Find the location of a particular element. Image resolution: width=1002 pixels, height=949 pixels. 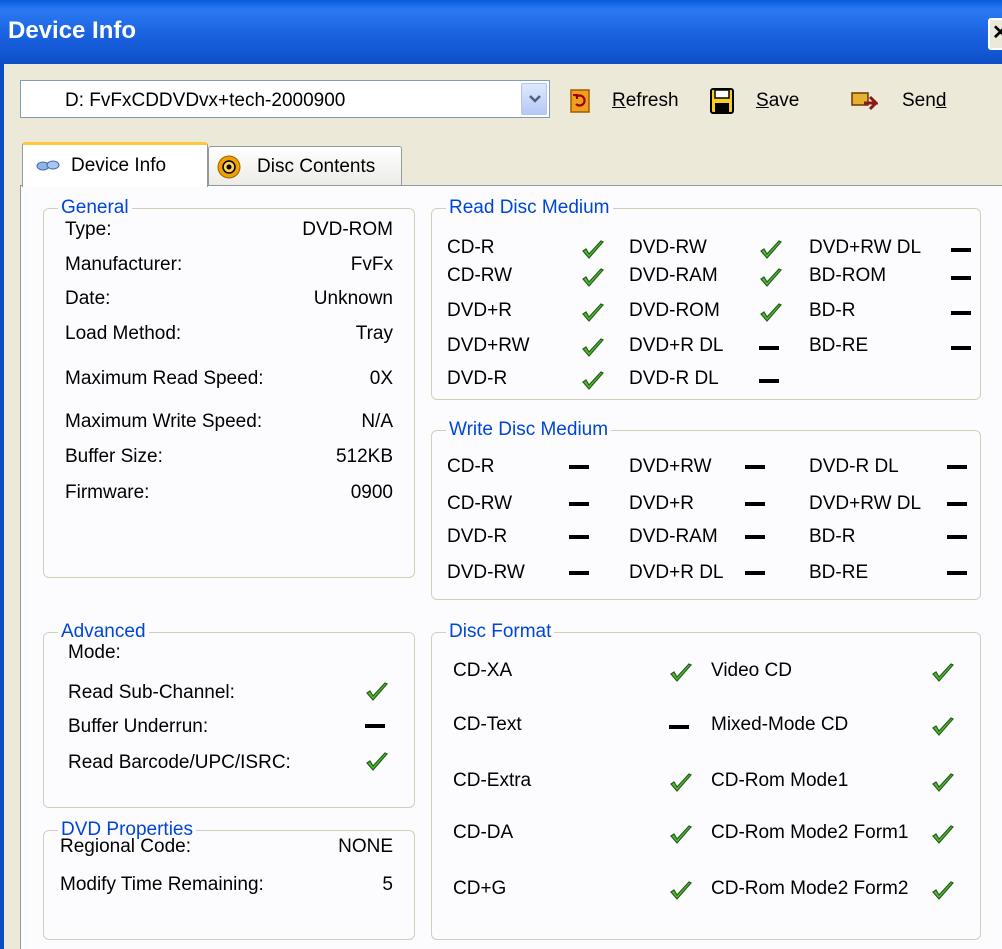

window-frame is located at coordinates (2, 506).